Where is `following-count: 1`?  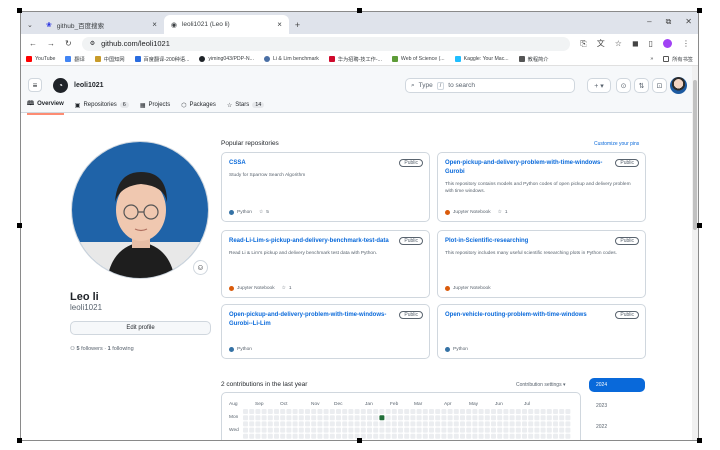
following-count: 1 is located at coordinates (109, 349).